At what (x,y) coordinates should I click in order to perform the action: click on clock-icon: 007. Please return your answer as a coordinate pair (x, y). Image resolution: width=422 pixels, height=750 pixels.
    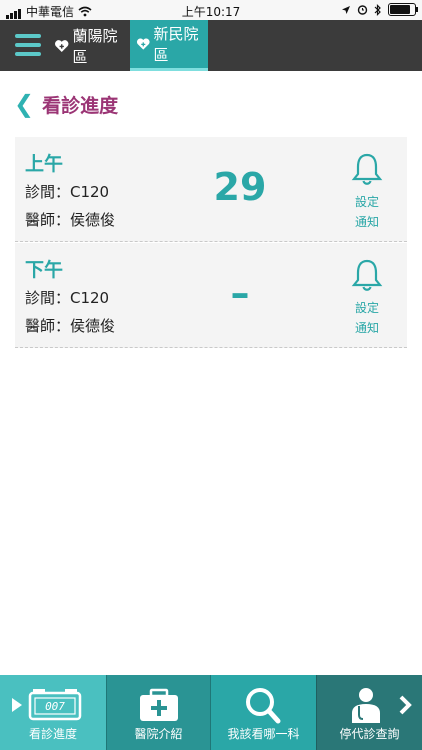
    Looking at the image, I should click on (47, 705).